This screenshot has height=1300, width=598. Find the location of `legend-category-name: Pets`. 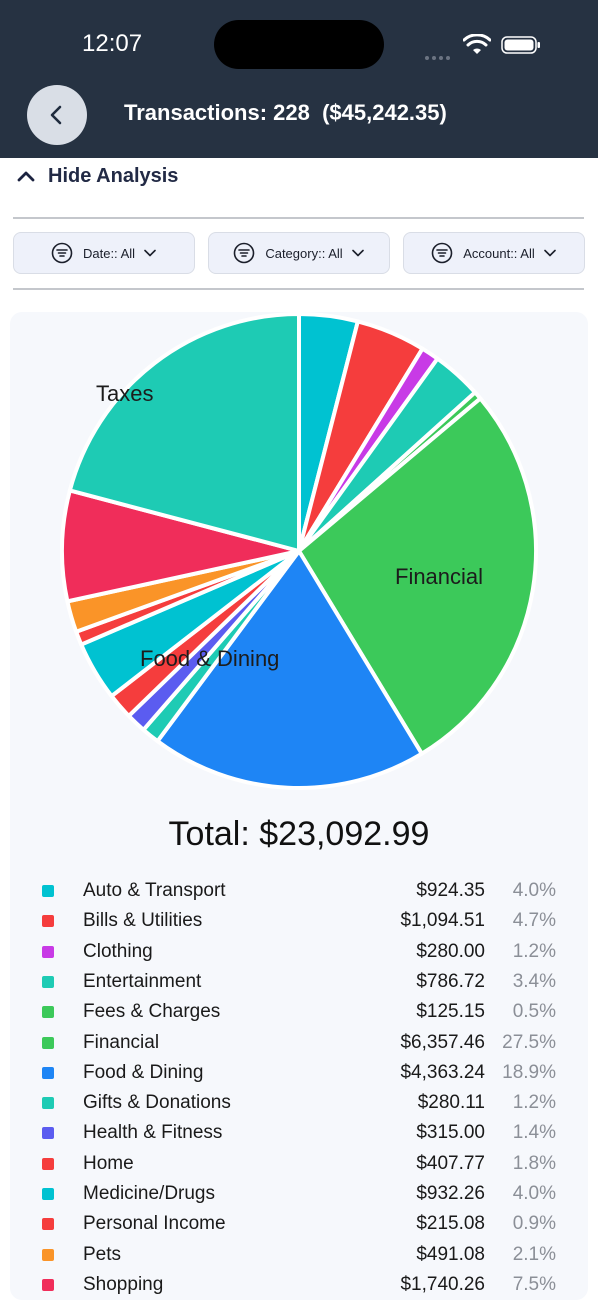

legend-category-name: Pets is located at coordinates (102, 1254).